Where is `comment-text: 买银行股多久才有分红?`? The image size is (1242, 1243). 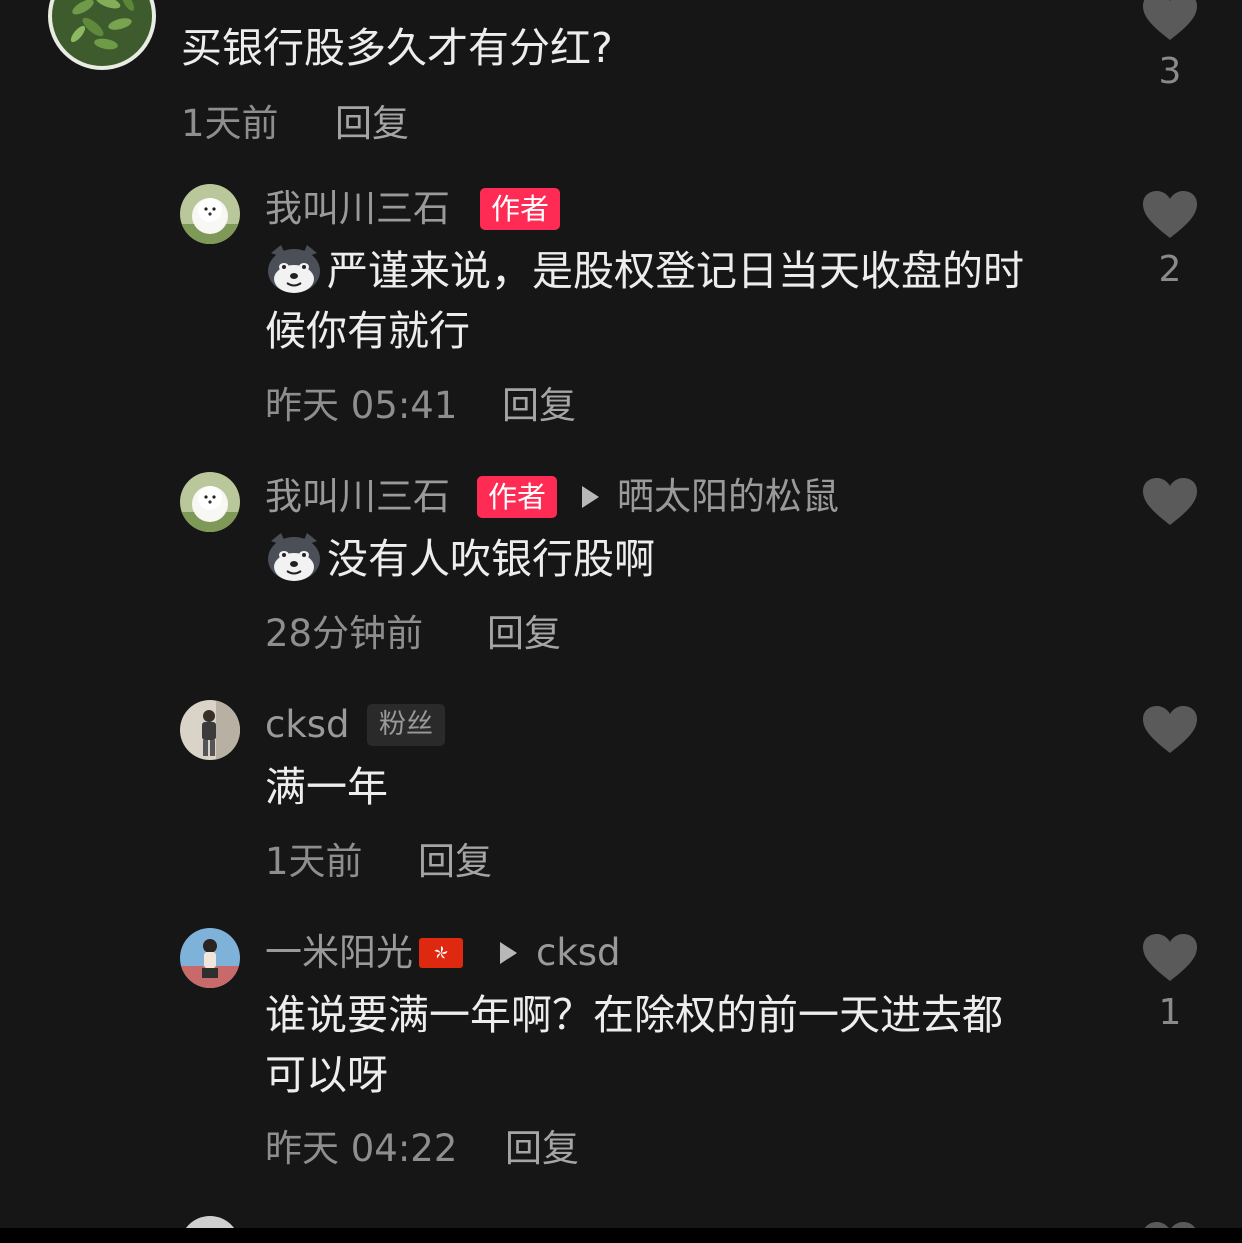
comment-text: 买银行股多久才有分红? is located at coordinates (397, 48).